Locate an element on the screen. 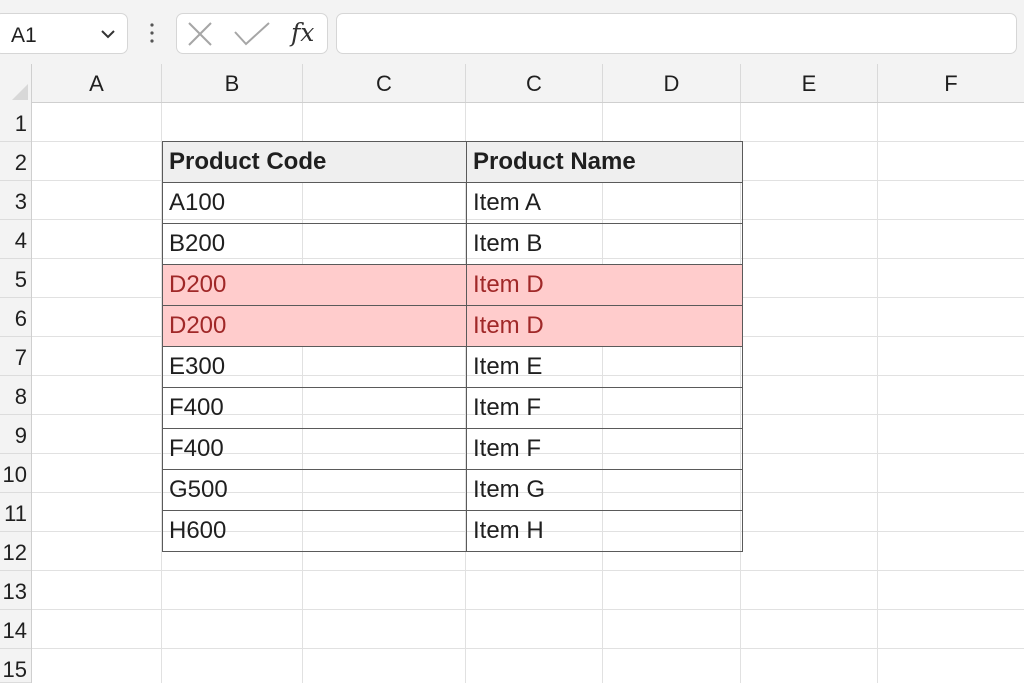 This screenshot has height=683, width=1024. row-header: 4 is located at coordinates (15, 239).